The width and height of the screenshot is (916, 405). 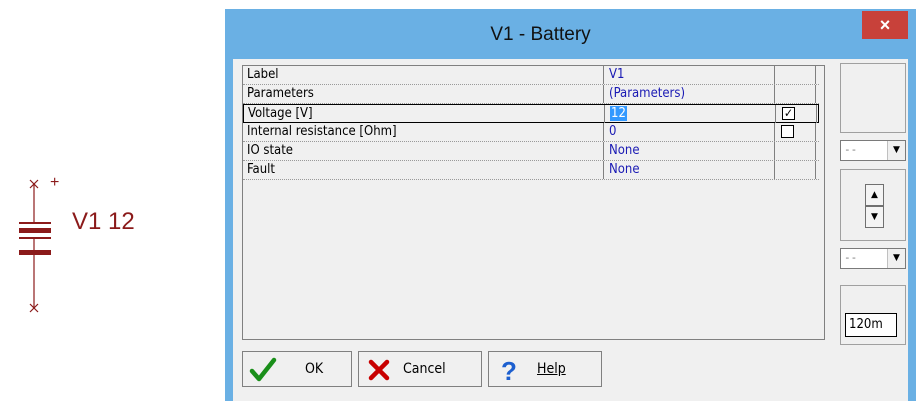 What do you see at coordinates (423, 170) in the screenshot?
I see `property-name: Fault` at bounding box center [423, 170].